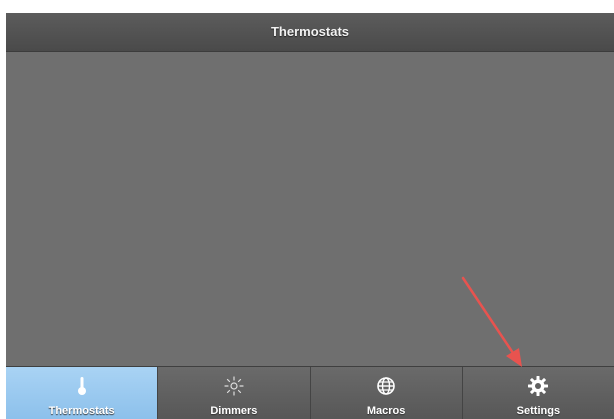  I want to click on thermometer-icon, so click(81, 386).